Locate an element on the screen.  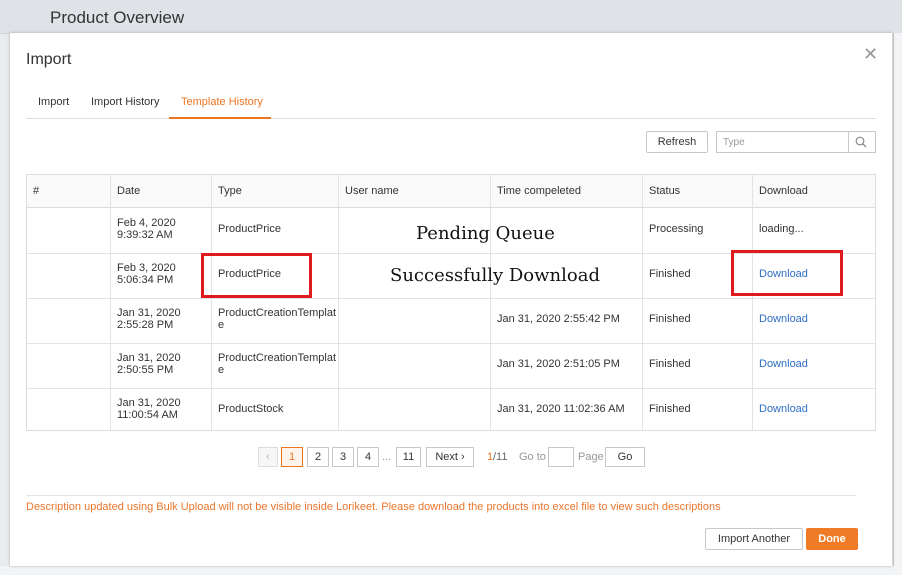
highlight-box-type is located at coordinates (256, 275).